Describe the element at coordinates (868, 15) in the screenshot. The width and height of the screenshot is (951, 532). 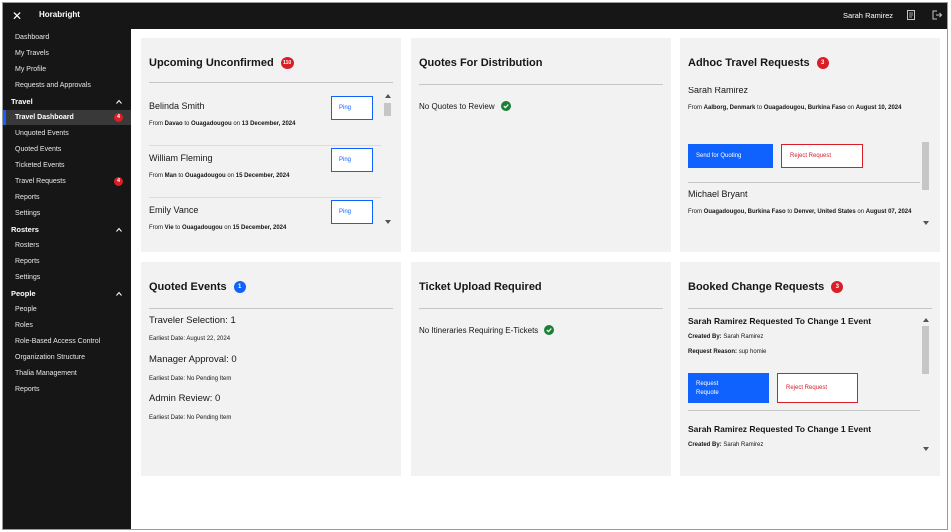
I see `user-name: Sarah Ramirez` at that location.